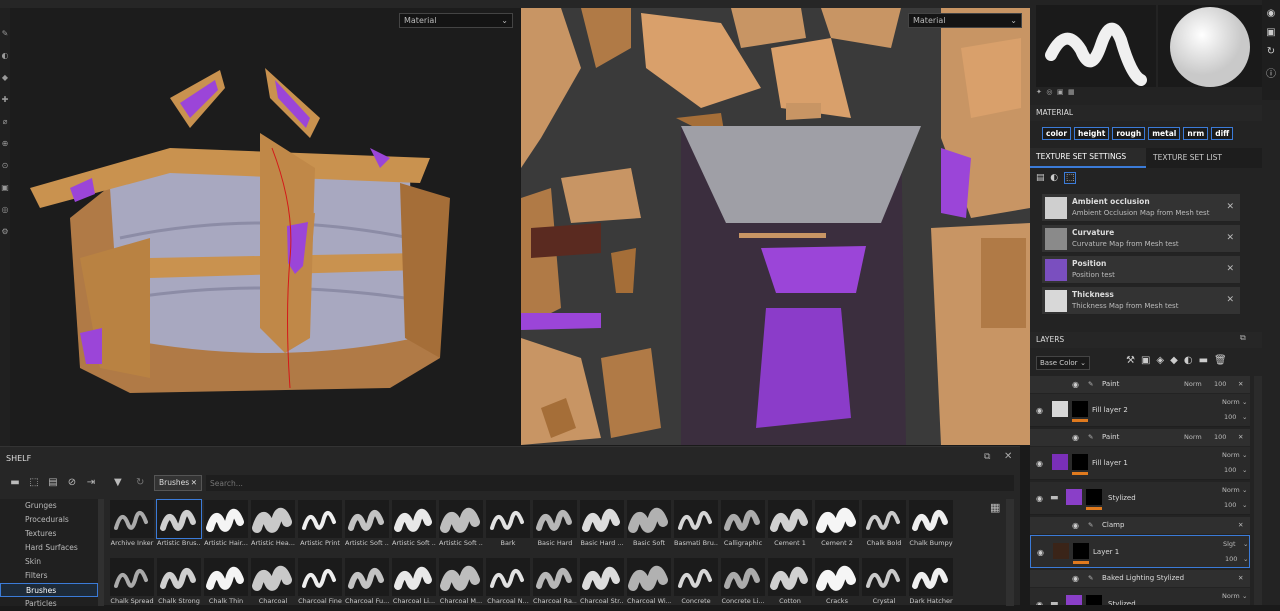 This screenshot has width=1280, height=611. I want to click on layer-effect-row: ◉ ✎ Clamp ✕, so click(1140, 525).